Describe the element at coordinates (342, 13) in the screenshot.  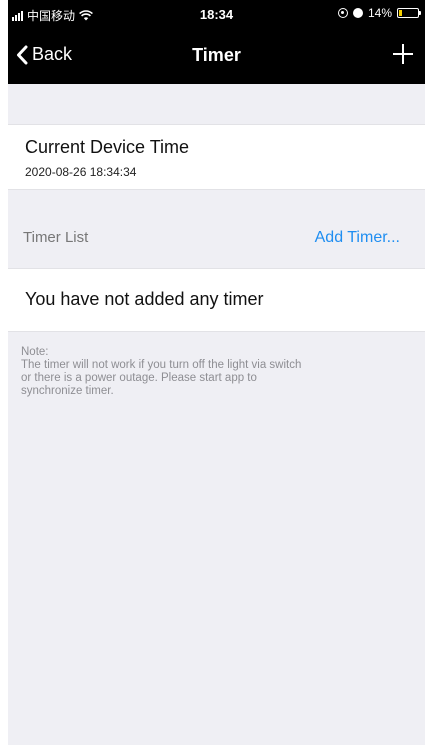
I see `location-icon` at that location.